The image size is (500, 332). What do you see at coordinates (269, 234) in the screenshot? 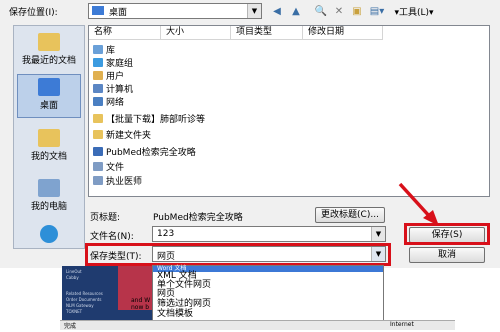
I see `file-name-field: 123 ▼` at bounding box center [269, 234].